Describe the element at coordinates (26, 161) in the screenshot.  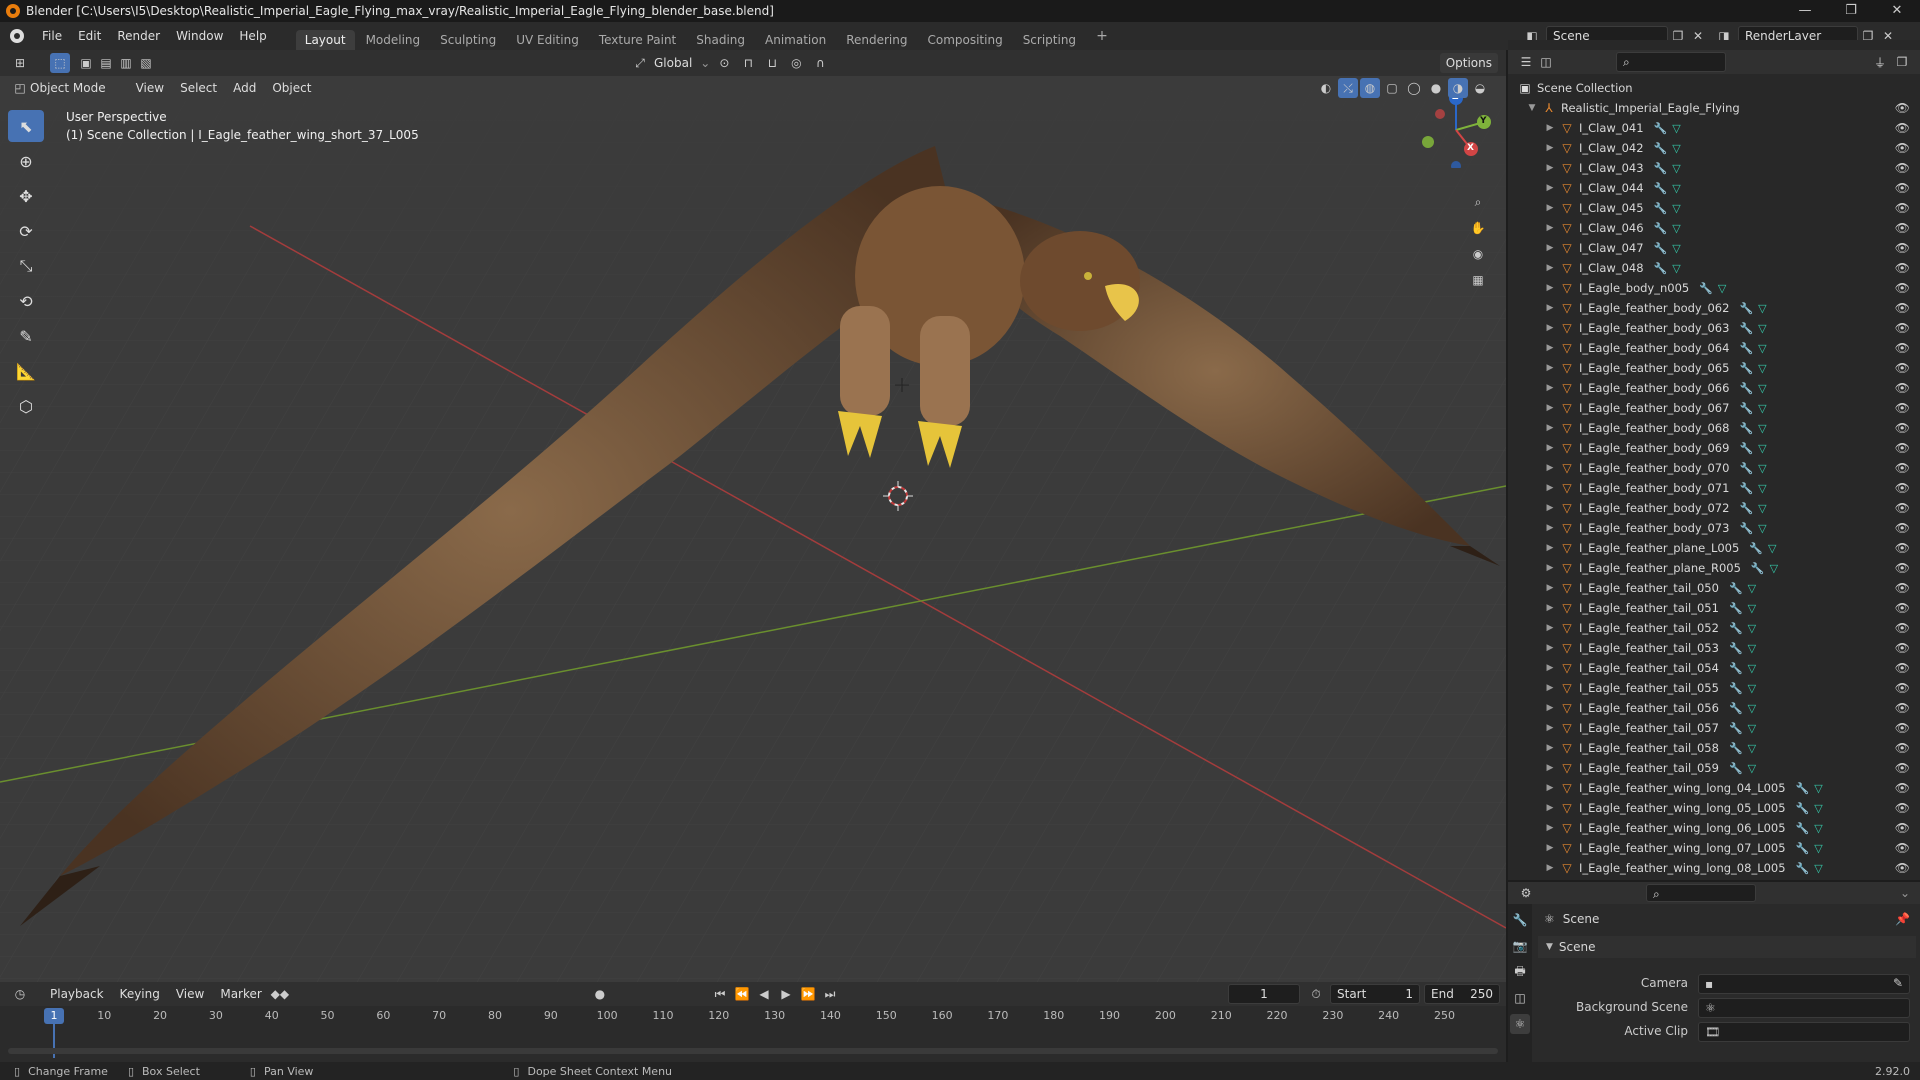
I see `cursor-tool-icon: ⊕` at that location.